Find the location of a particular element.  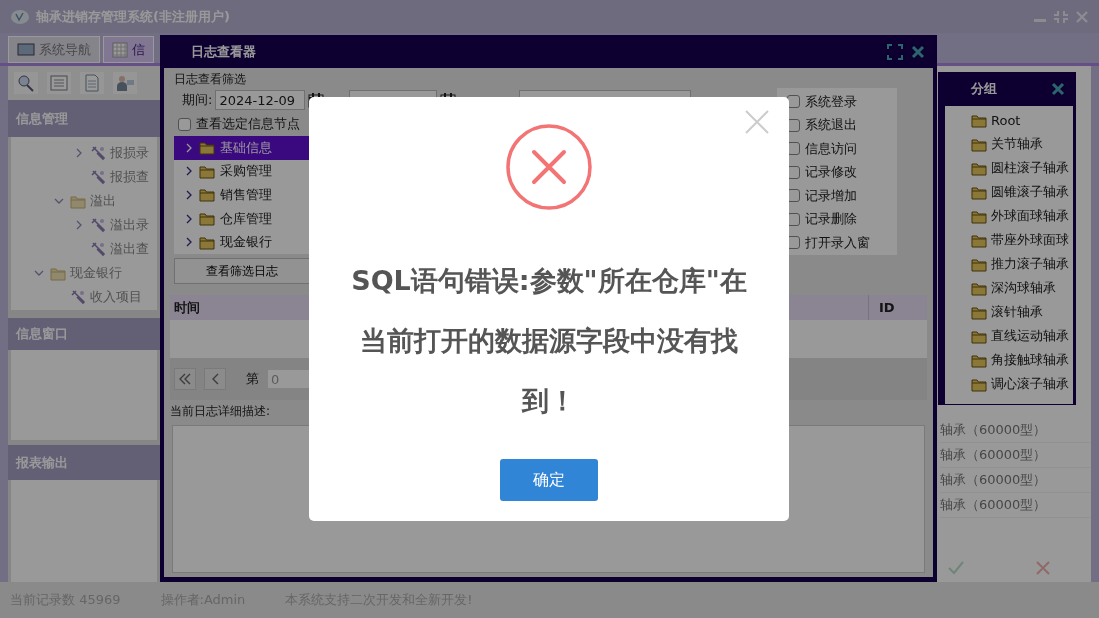

checkbox-label: 记录删除 is located at coordinates (831, 219).